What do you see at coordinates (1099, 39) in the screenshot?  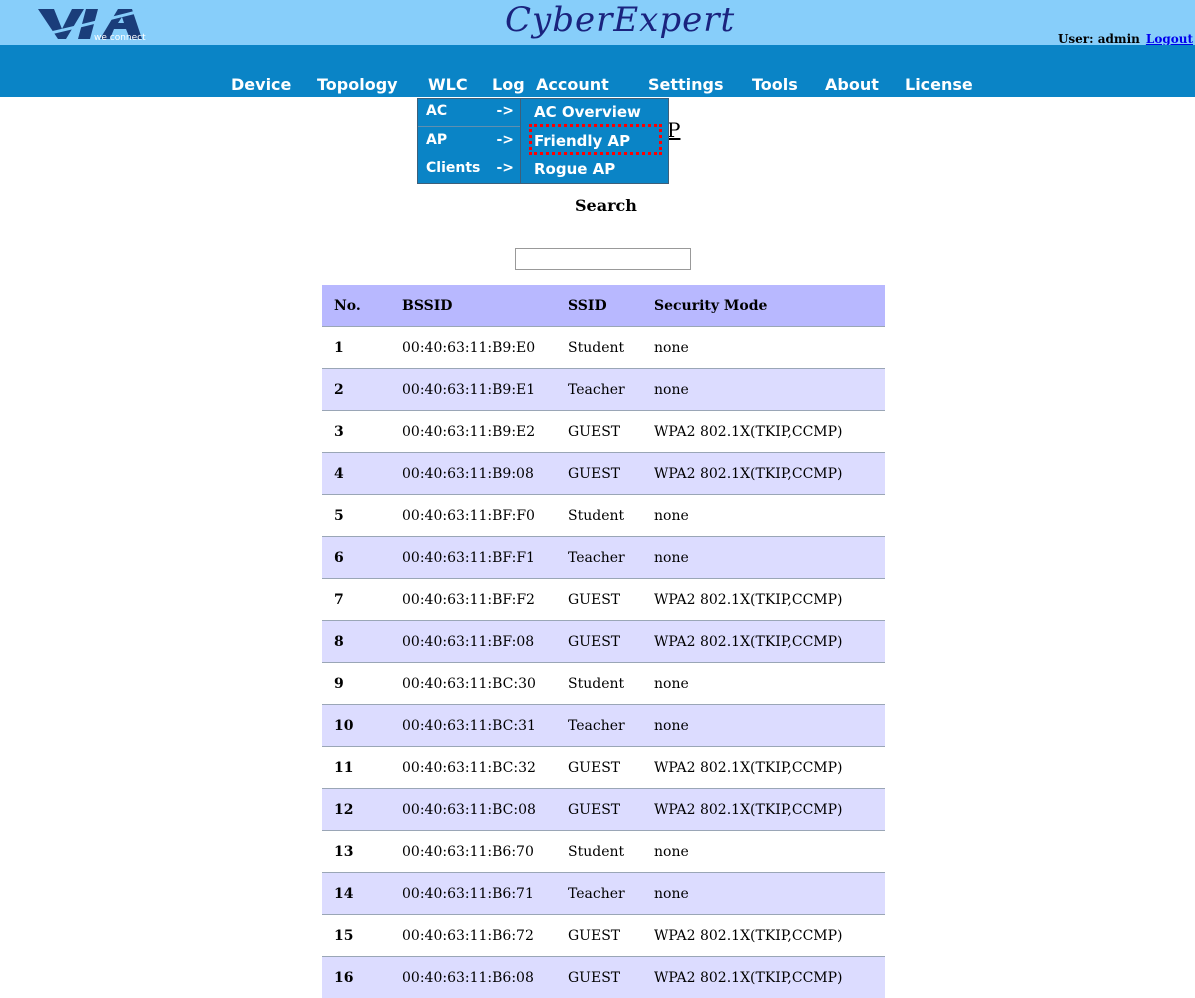 I see `user-text: User: admin` at bounding box center [1099, 39].